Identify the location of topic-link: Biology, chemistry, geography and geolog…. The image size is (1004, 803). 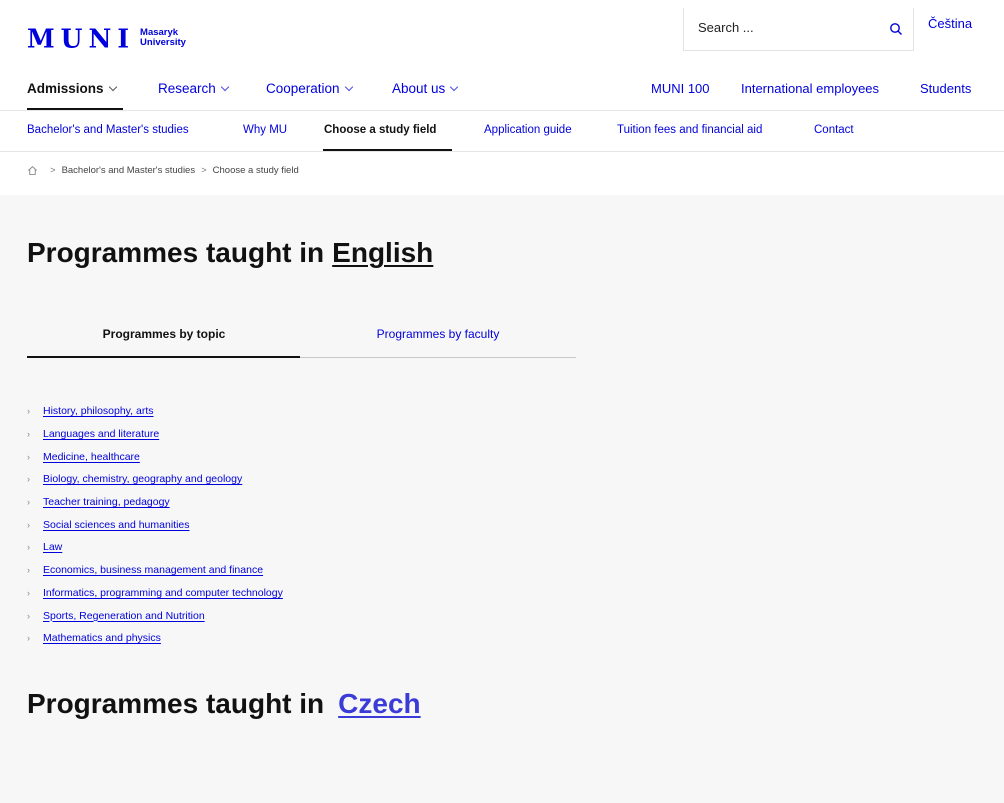
(142, 479).